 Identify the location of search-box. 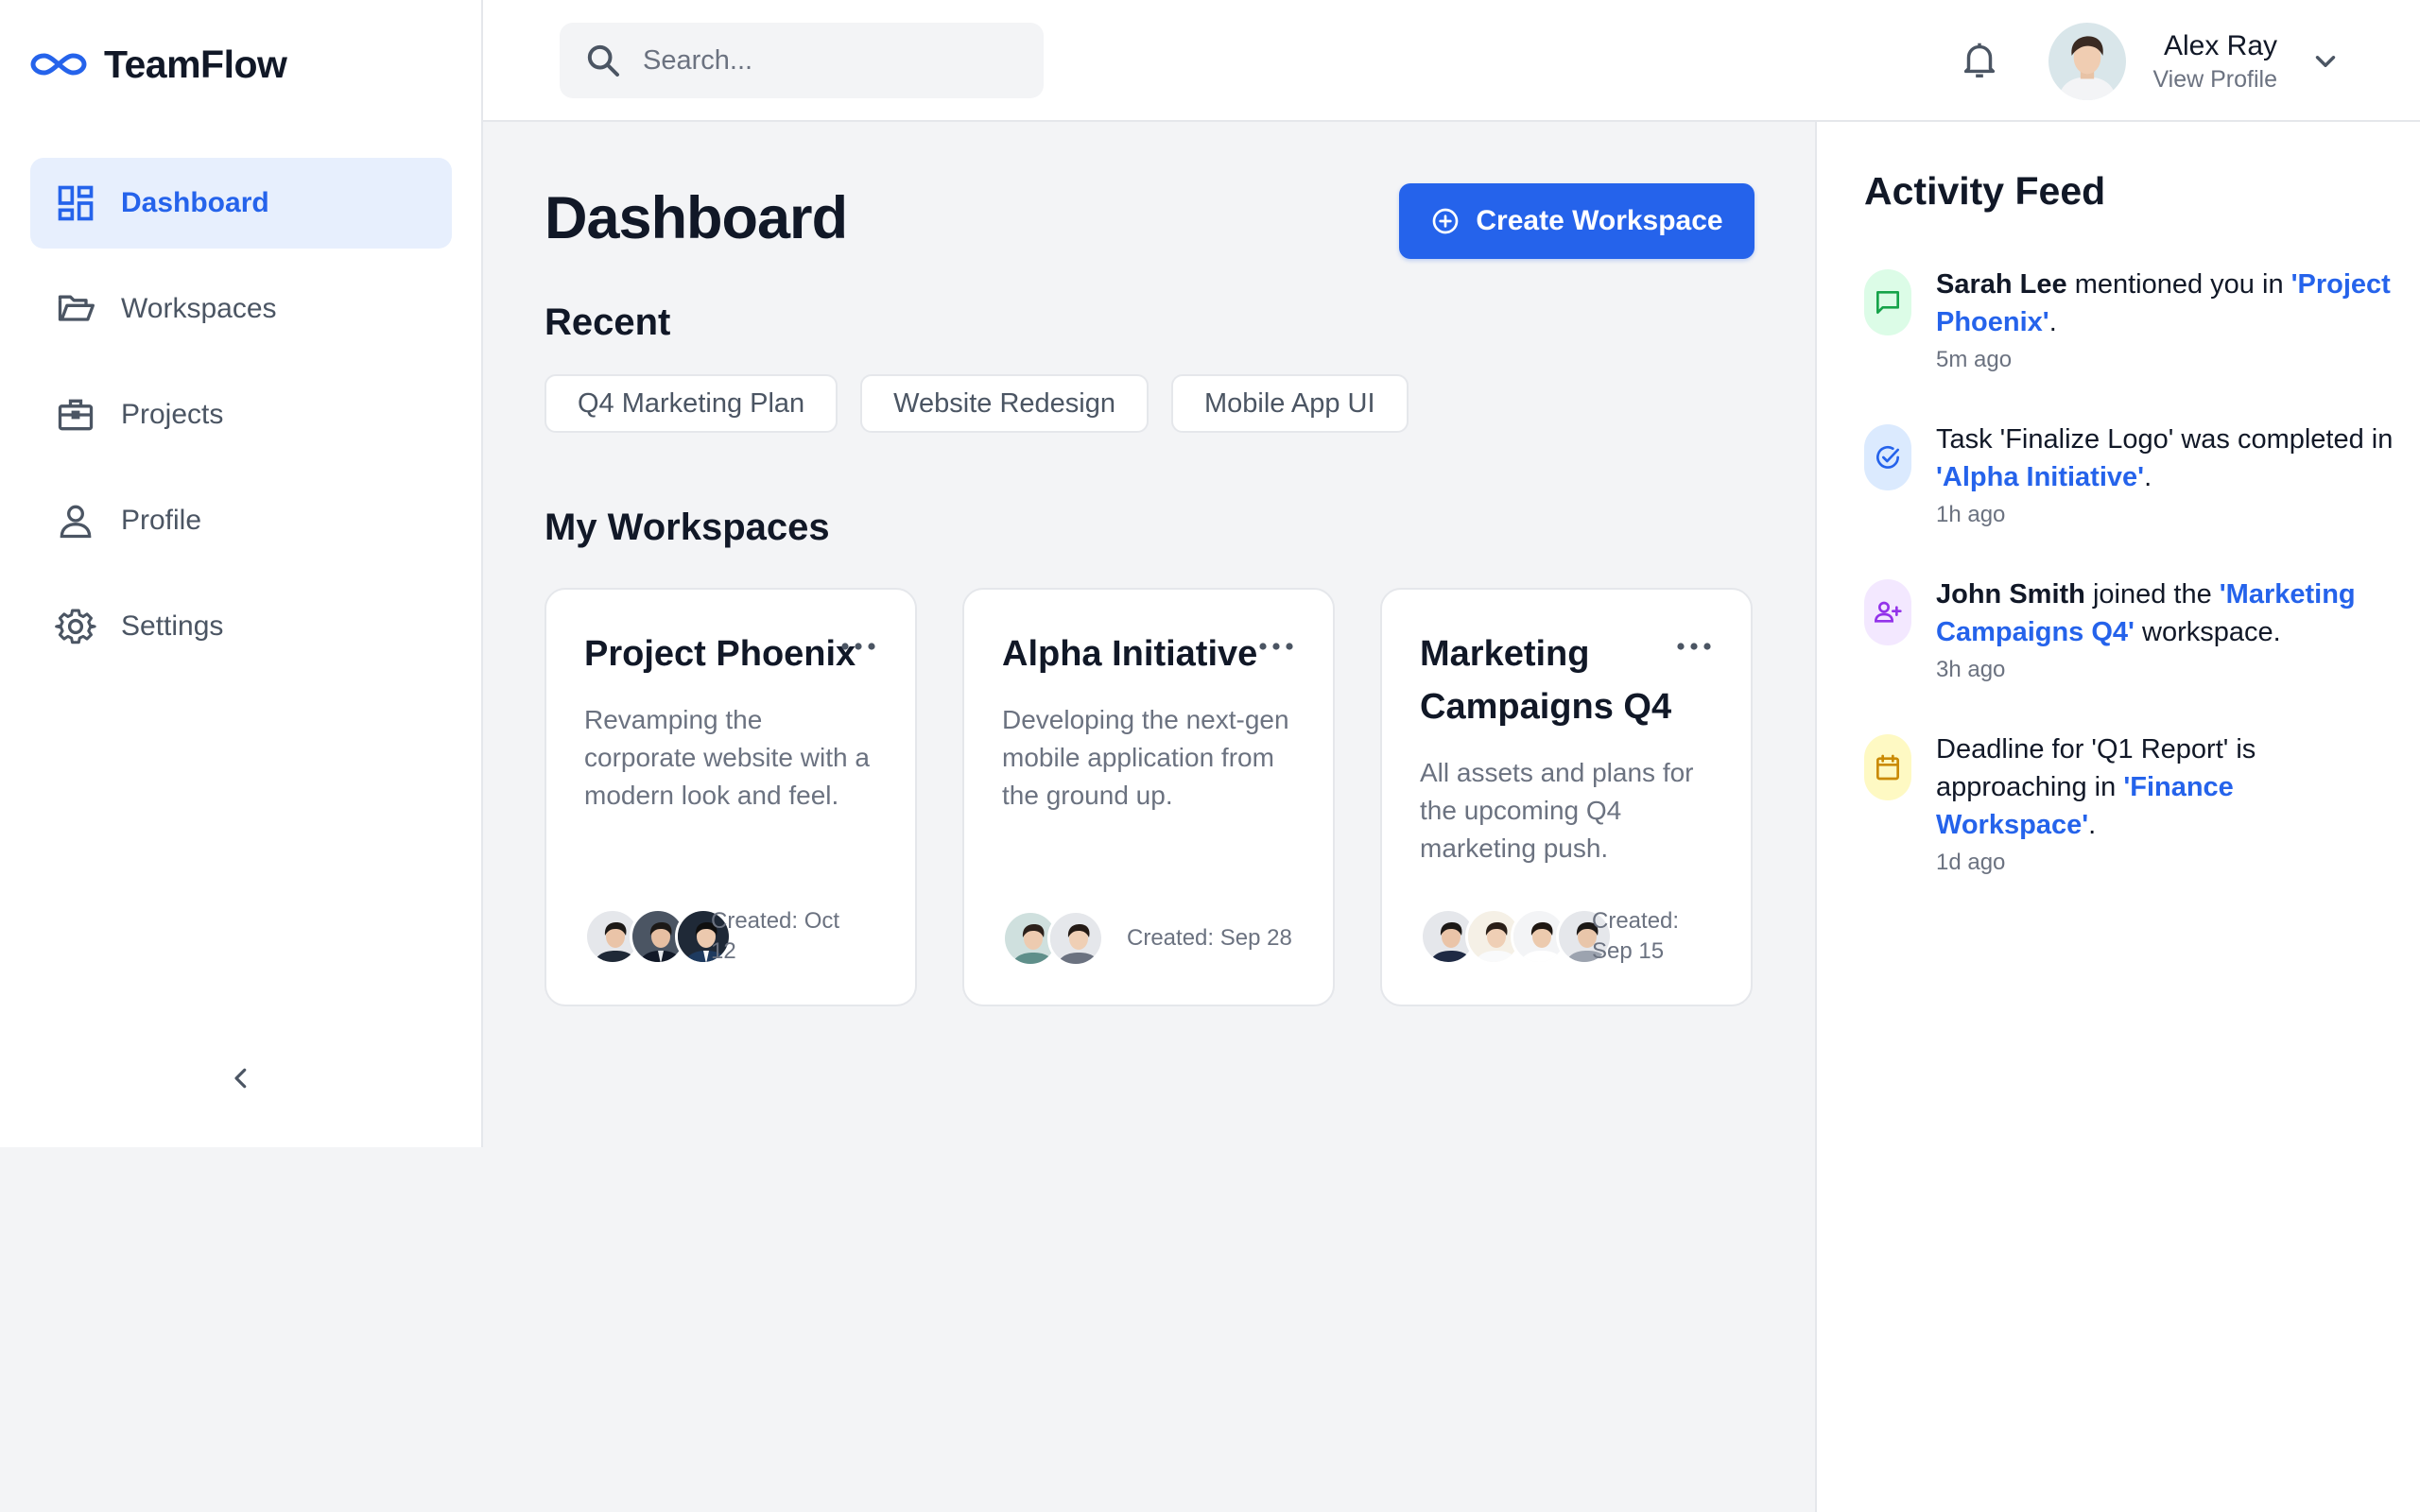
(802, 60).